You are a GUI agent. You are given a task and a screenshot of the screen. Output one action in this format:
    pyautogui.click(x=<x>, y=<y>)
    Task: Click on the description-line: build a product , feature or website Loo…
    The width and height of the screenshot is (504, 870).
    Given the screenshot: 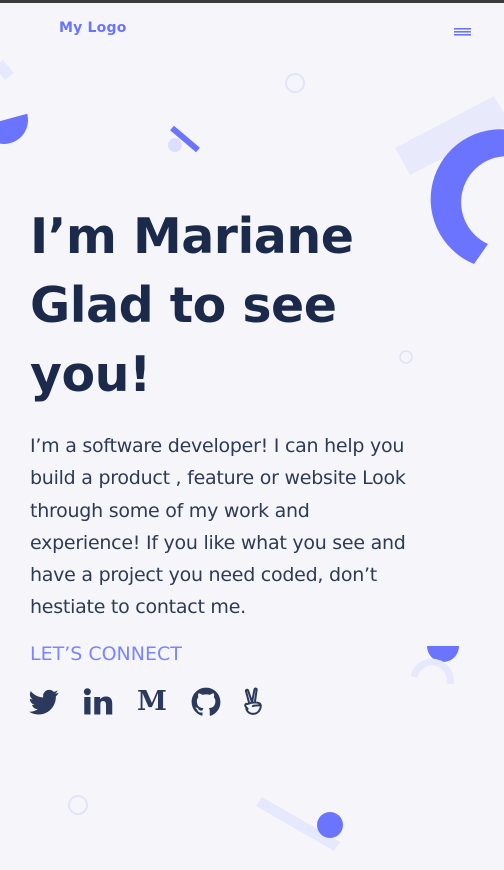 What is the action you would take?
    pyautogui.click(x=218, y=478)
    